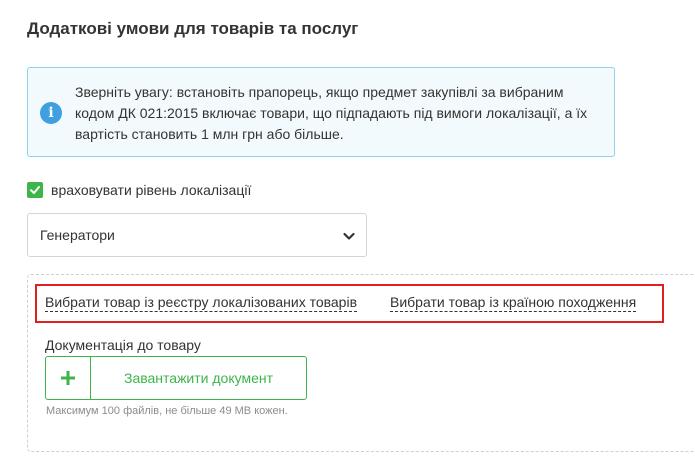 The image size is (695, 468). What do you see at coordinates (68, 378) in the screenshot?
I see `plus-icon` at bounding box center [68, 378].